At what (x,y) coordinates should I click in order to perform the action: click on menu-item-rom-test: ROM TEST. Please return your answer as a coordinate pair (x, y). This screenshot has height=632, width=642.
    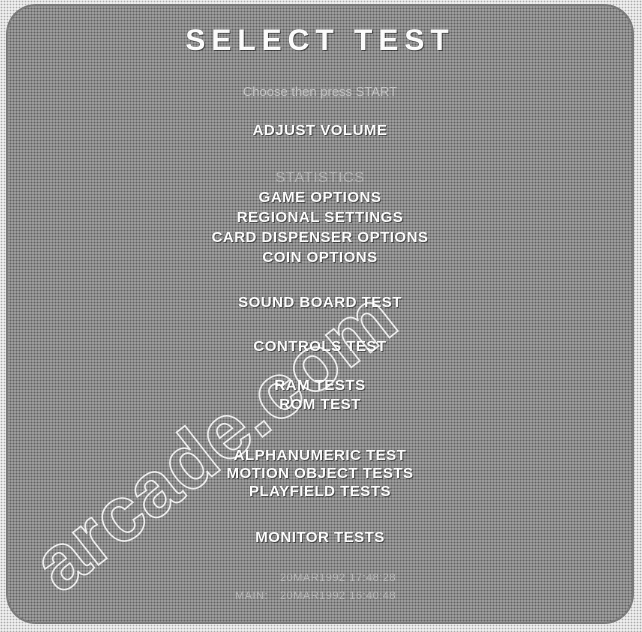
    Looking at the image, I should click on (320, 404).